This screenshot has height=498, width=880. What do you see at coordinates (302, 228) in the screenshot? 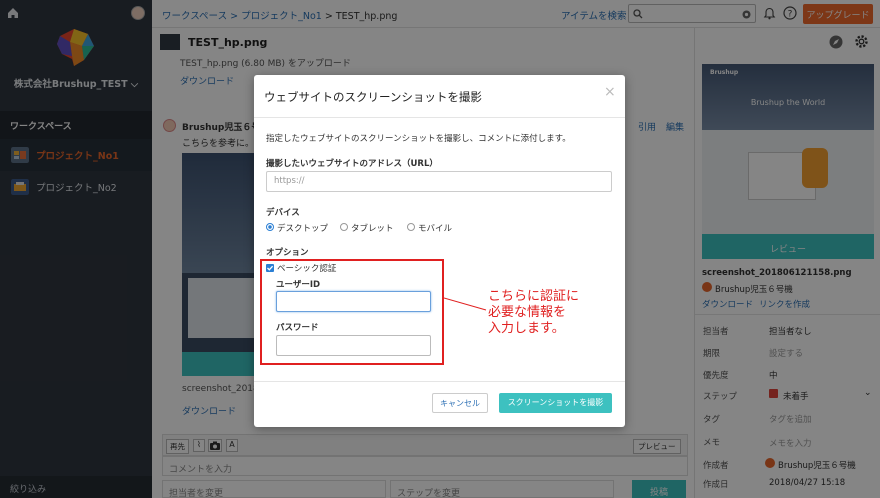
I see `radio-desktop-label: デスクトップ` at bounding box center [302, 228].